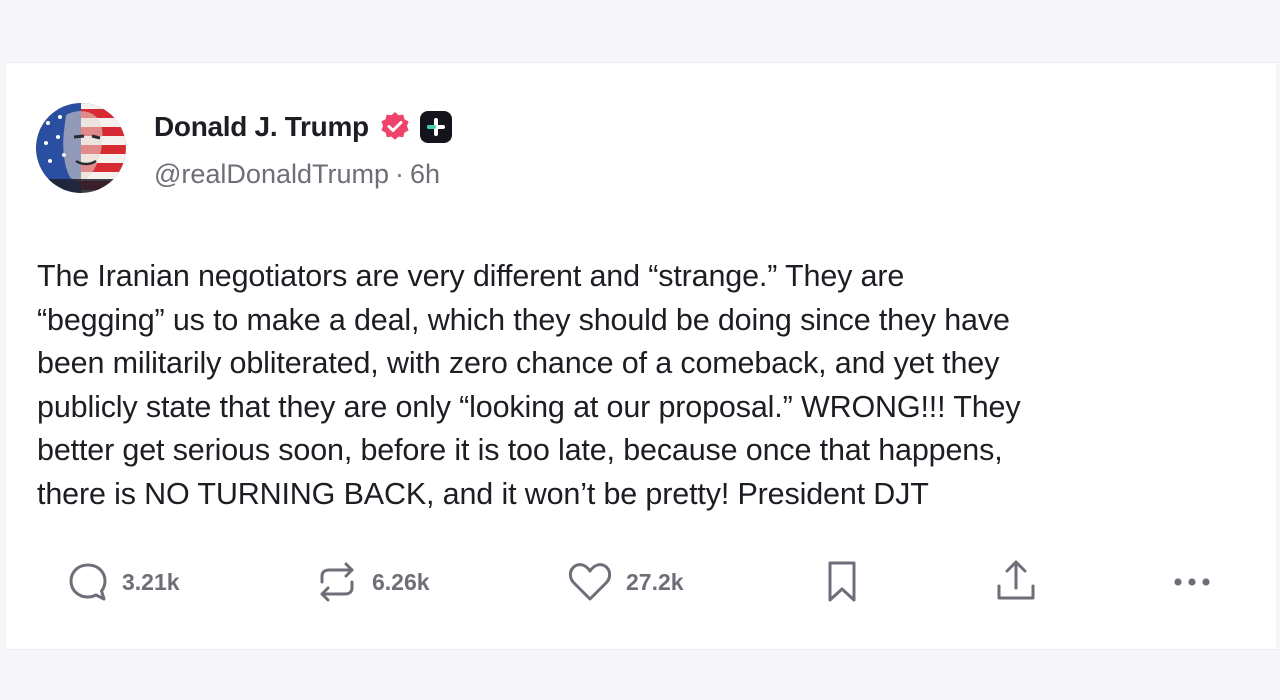  Describe the element at coordinates (395, 127) in the screenshot. I see `verified-check-icon` at that location.